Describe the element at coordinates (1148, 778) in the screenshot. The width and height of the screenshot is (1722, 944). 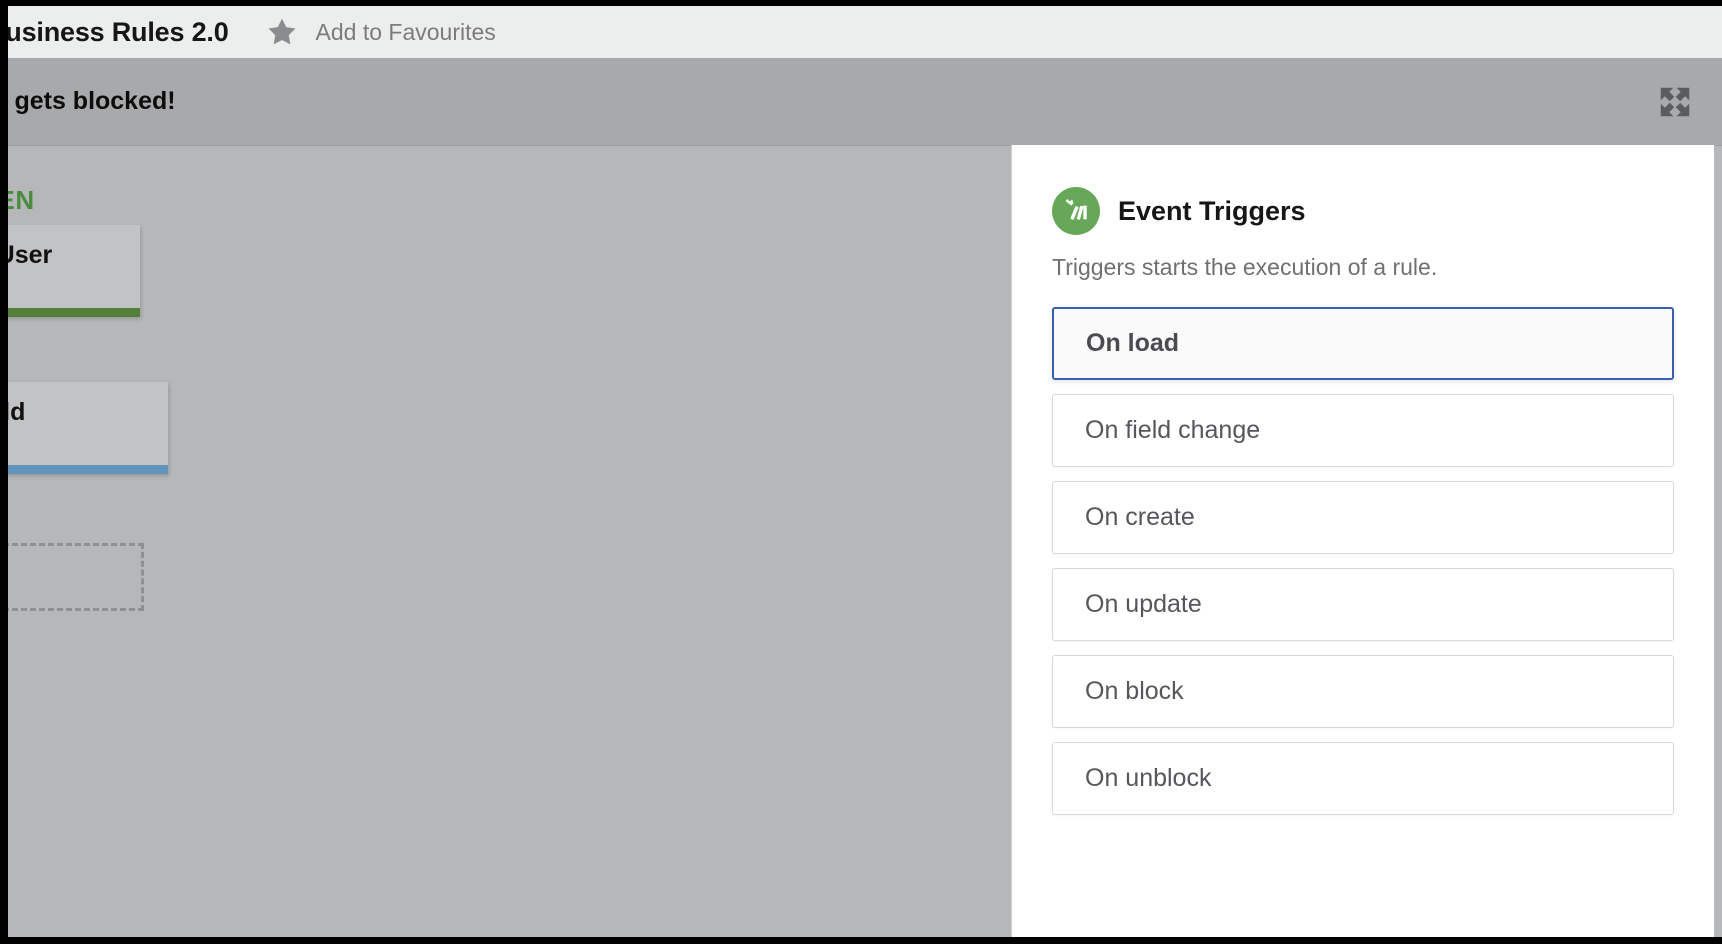
I see `trigger-option-label: On unblock` at that location.